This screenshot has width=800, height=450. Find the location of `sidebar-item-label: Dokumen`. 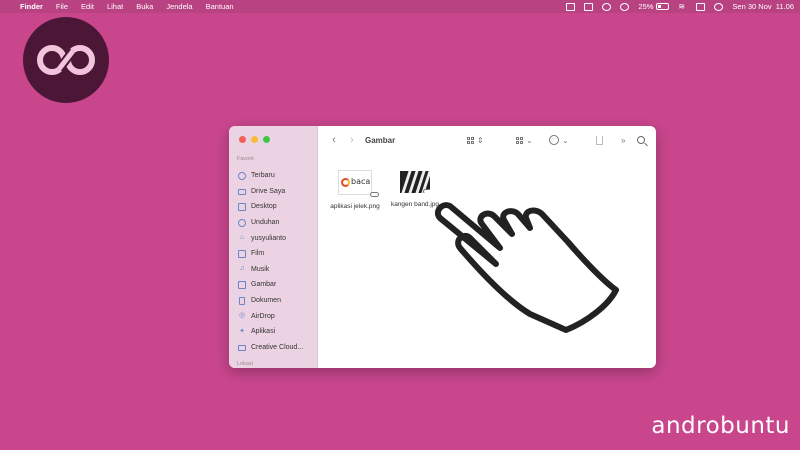

sidebar-item-label: Dokumen is located at coordinates (266, 301).